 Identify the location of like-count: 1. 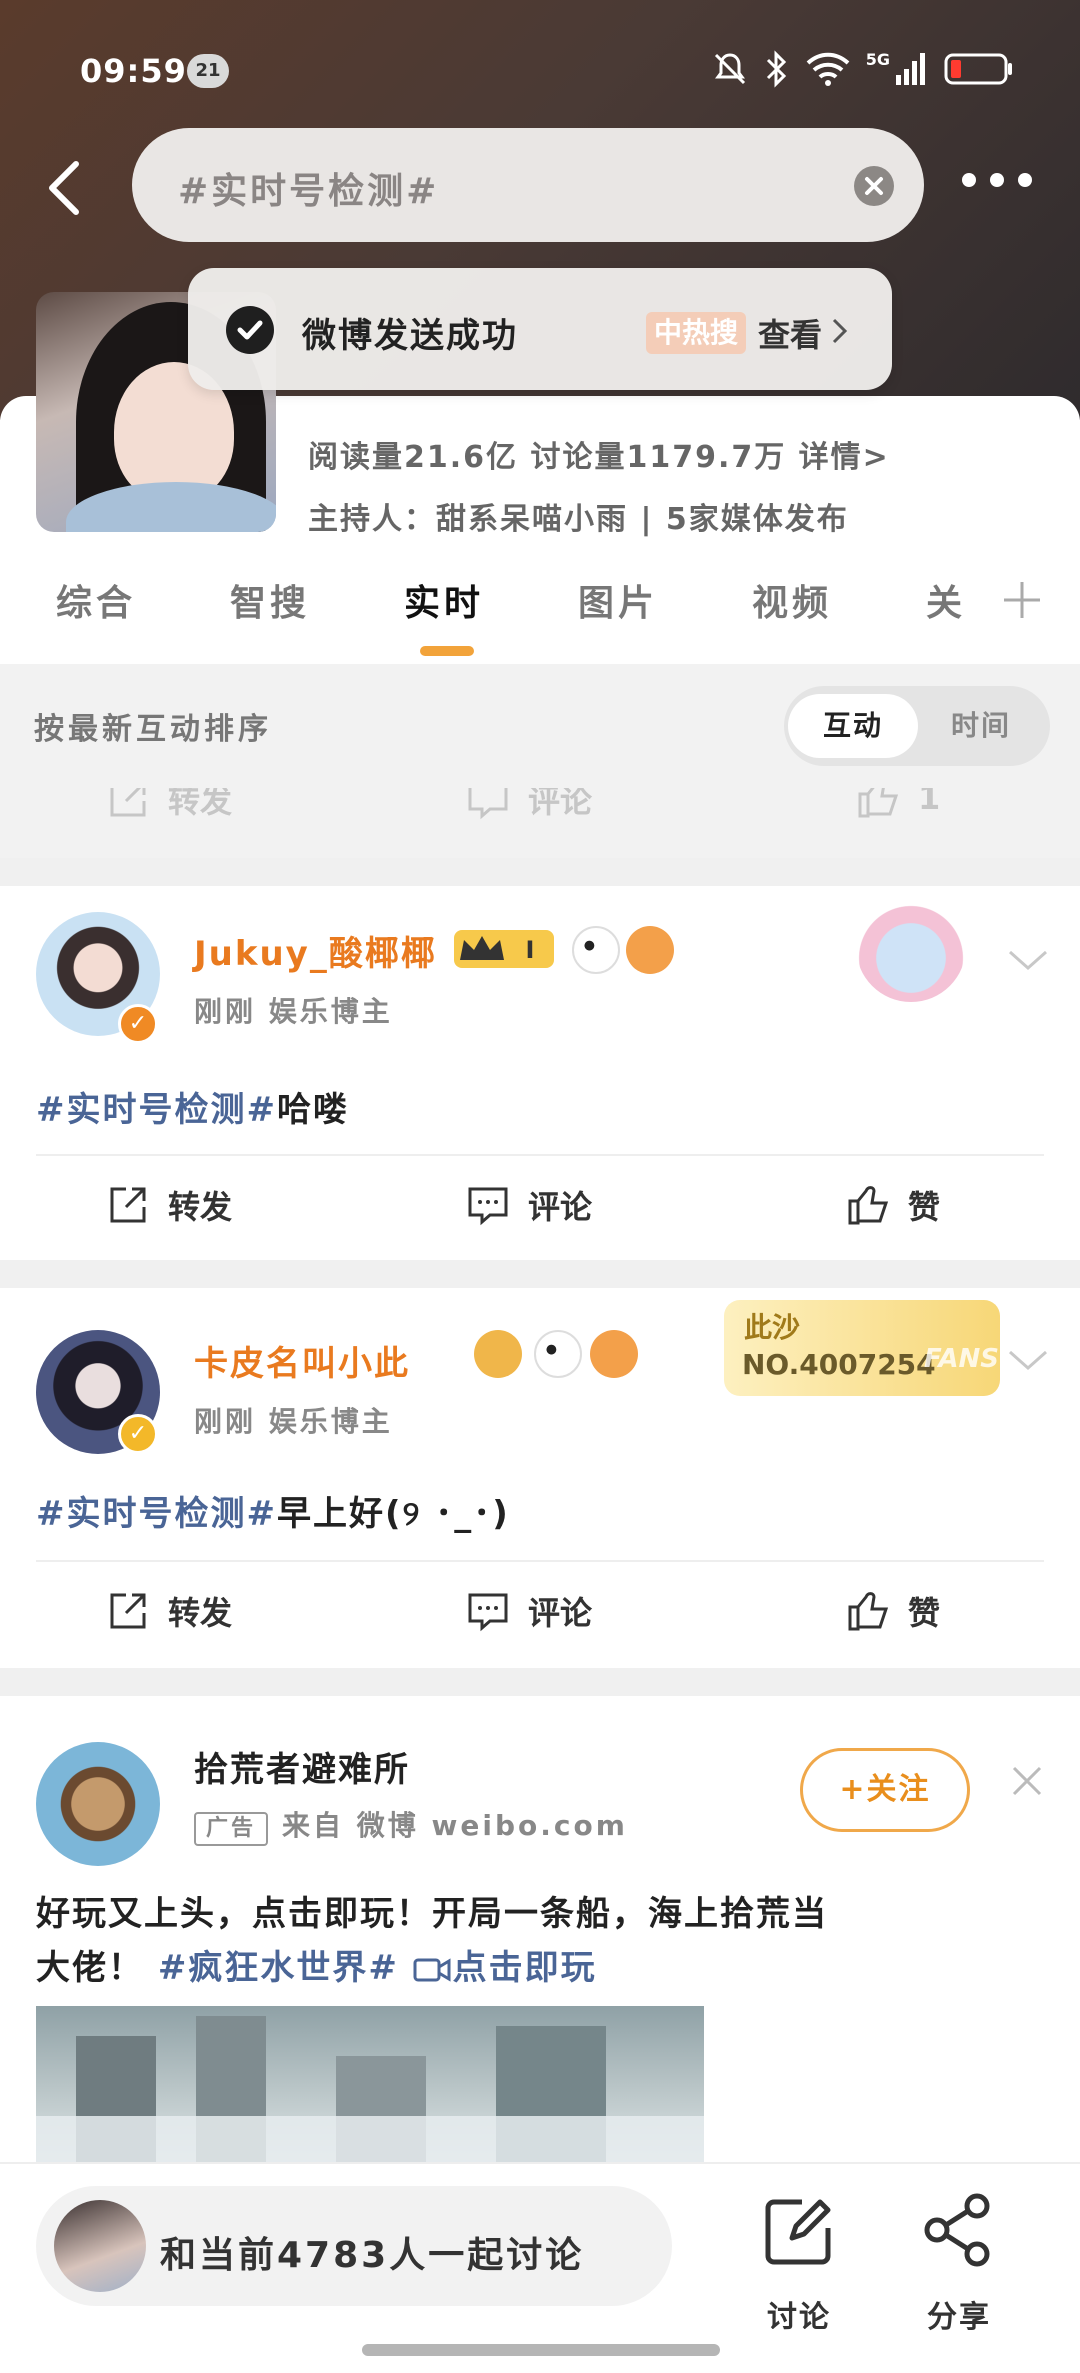
(929, 802).